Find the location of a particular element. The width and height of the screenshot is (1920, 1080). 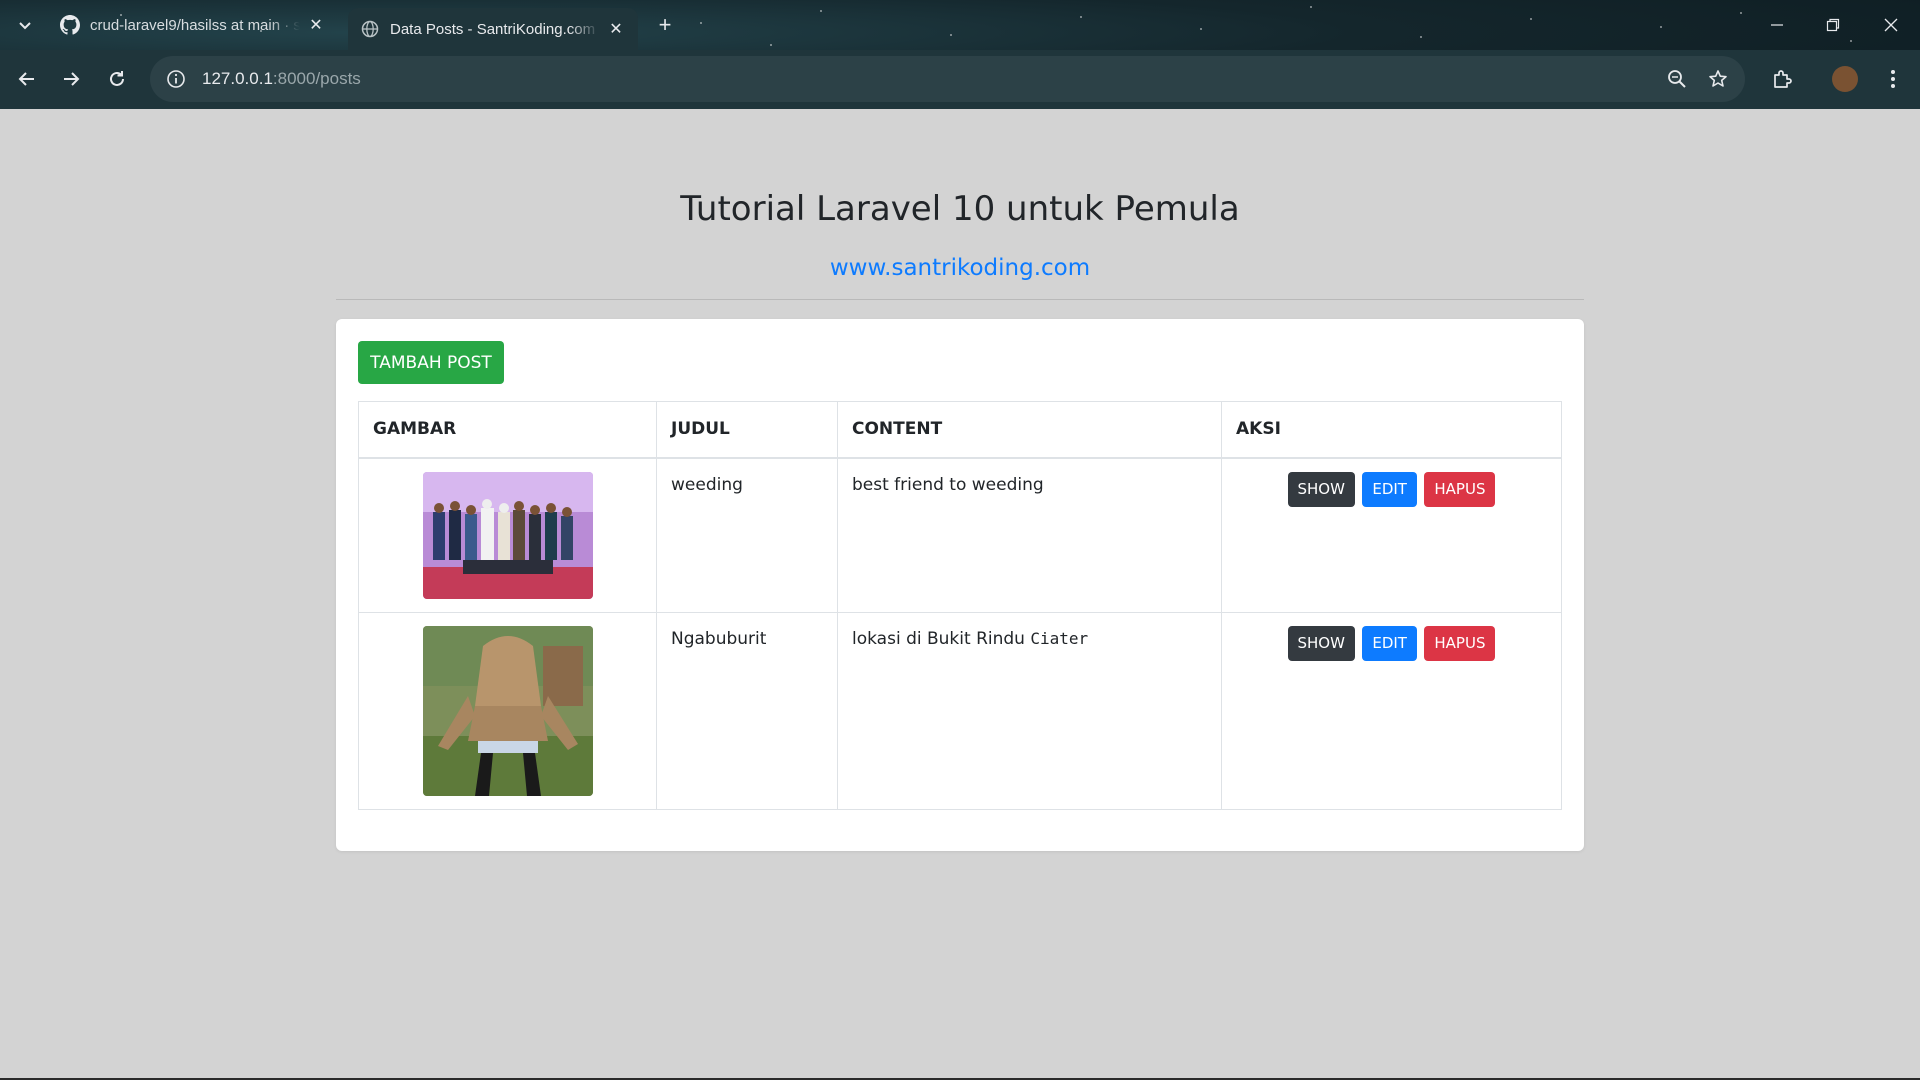

reload-button is located at coordinates (117, 79).